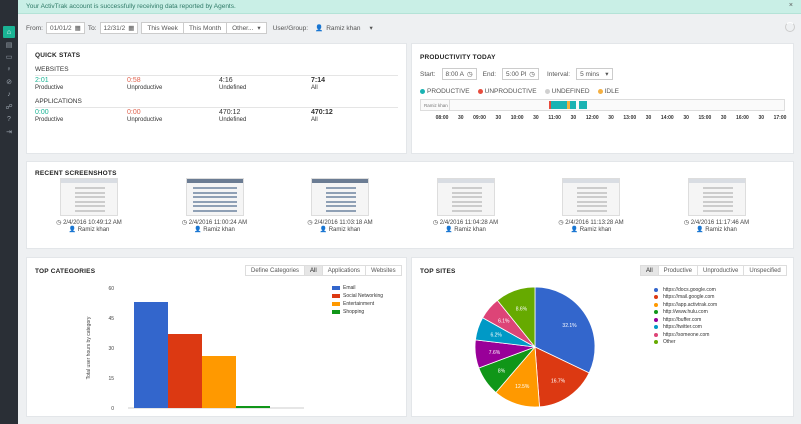  What do you see at coordinates (205, 28) in the screenshot?
I see `this-month-button: This Month` at bounding box center [205, 28].